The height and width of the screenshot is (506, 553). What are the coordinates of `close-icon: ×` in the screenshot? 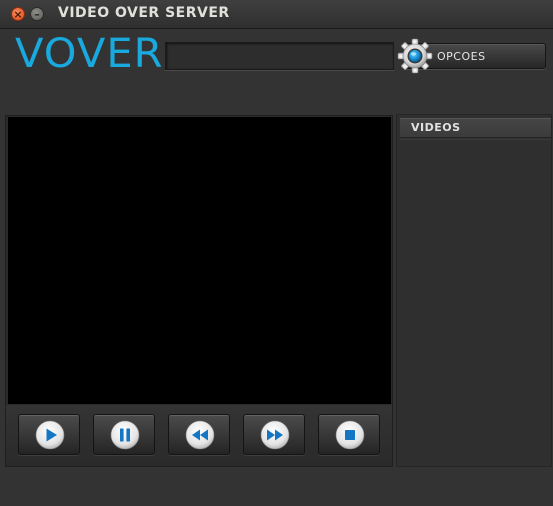 It's located at (18, 14).